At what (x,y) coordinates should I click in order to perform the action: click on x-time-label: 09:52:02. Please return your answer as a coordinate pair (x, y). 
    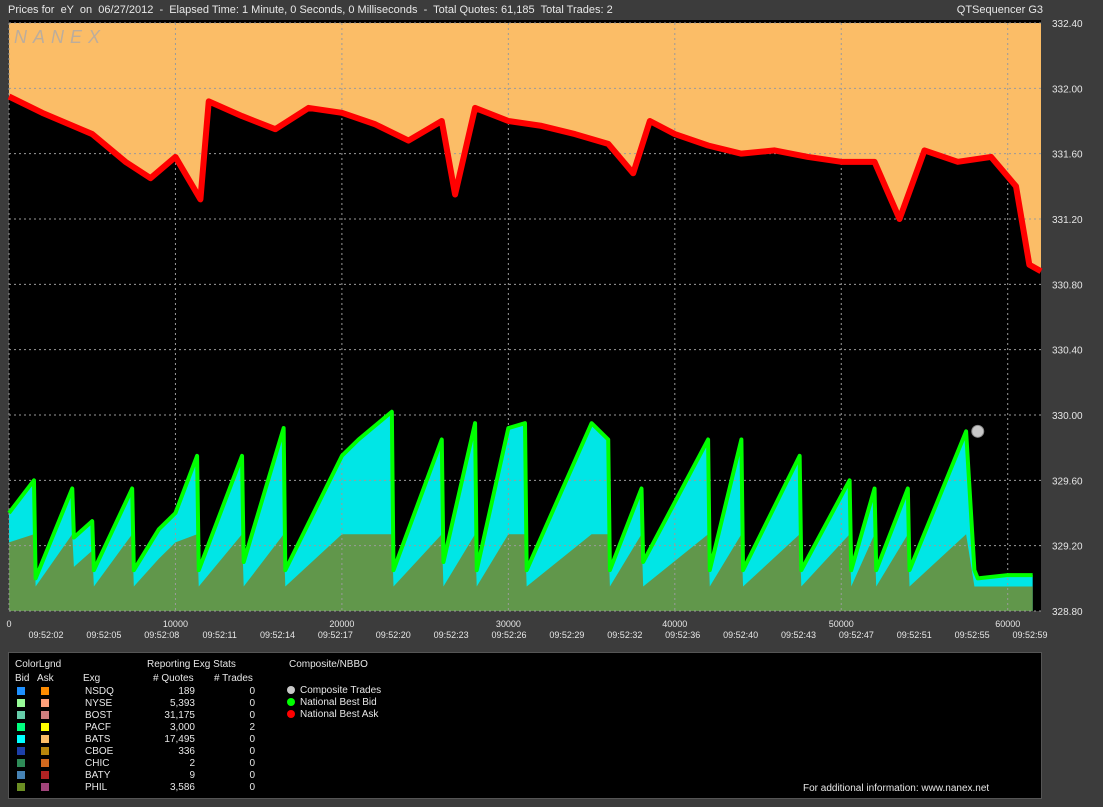
    Looking at the image, I should click on (45, 635).